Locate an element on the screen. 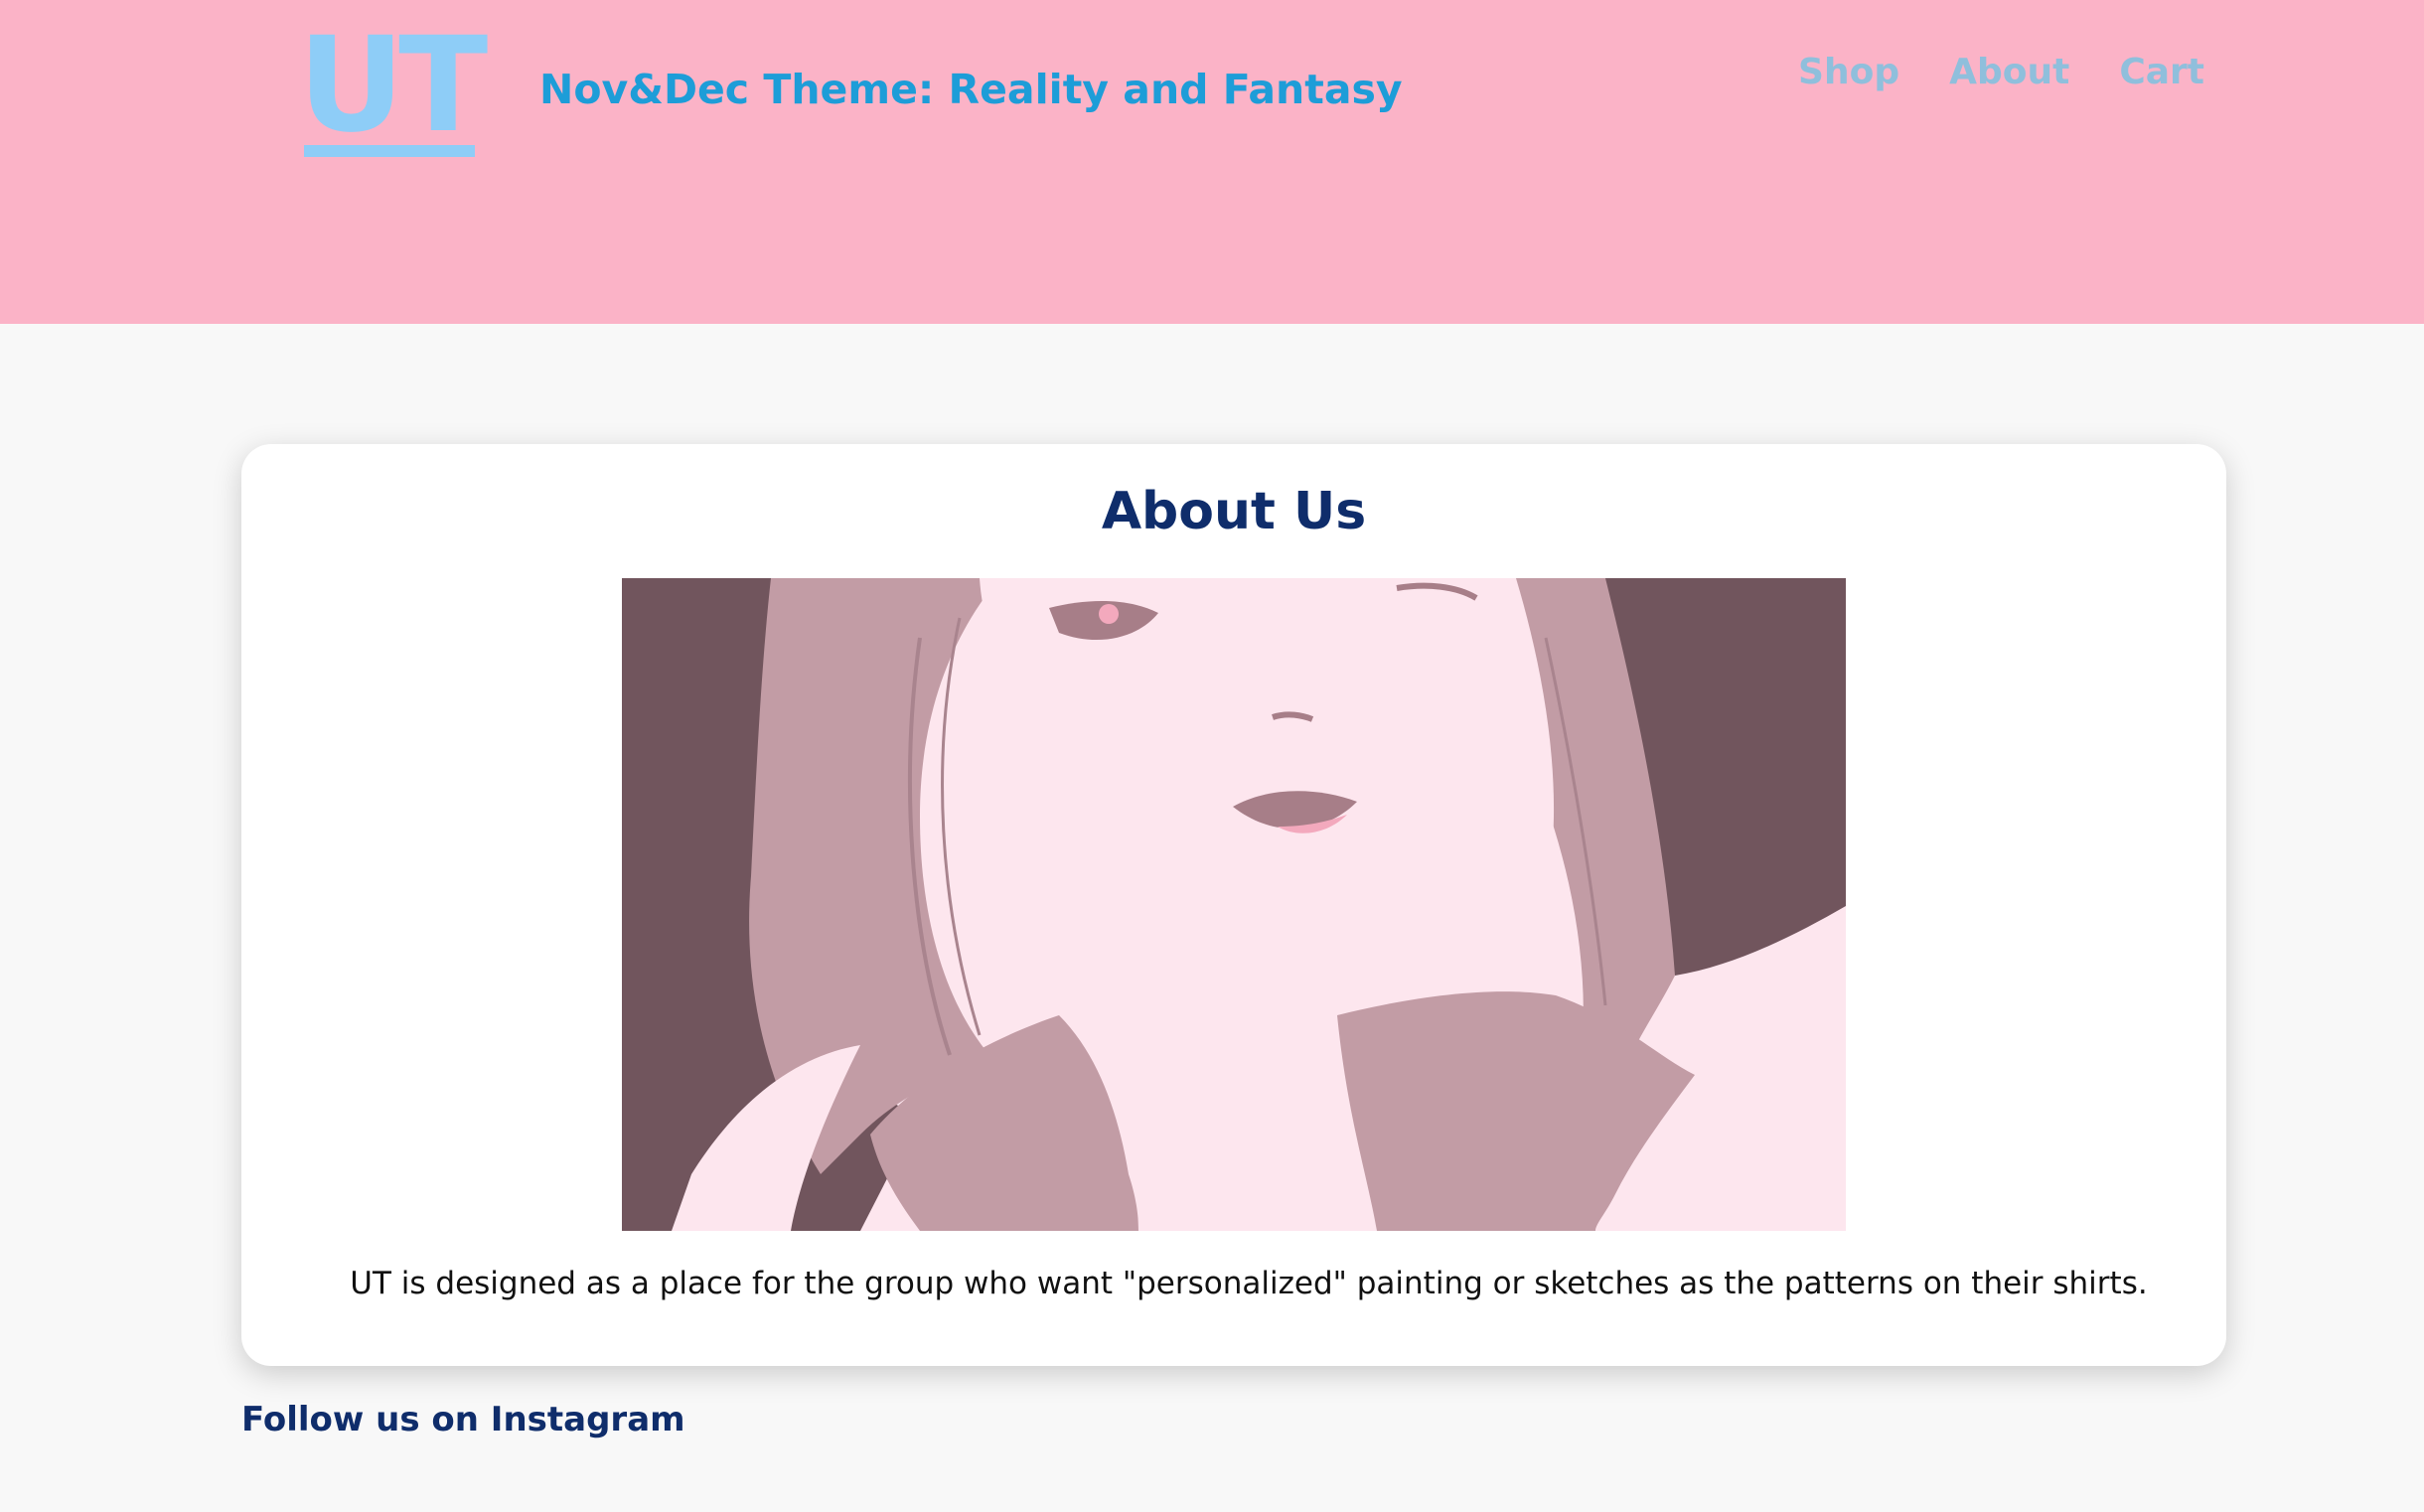 This screenshot has height=1512, width=2424. nav-shop-link: Shop is located at coordinates (1848, 72).